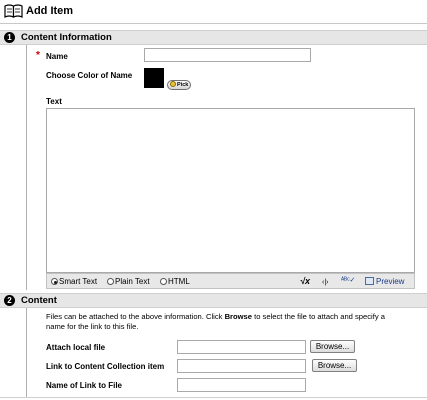 This screenshot has height=400, width=427. I want to click on preview-button: Preview, so click(384, 281).